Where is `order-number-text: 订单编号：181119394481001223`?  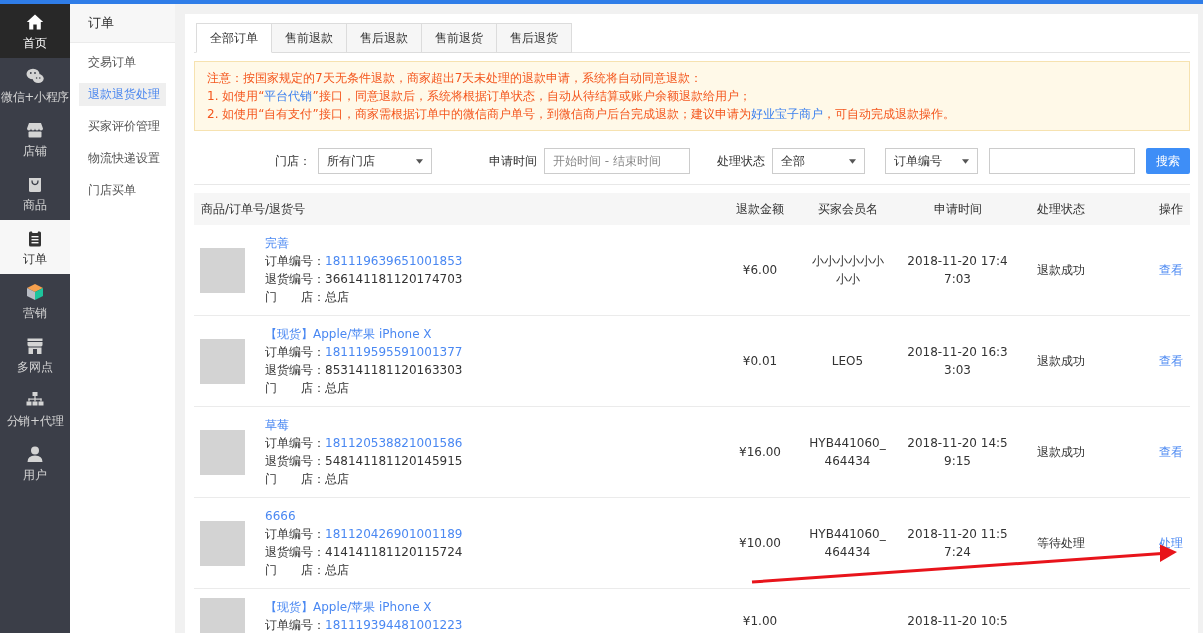
order-number-text: 订单编号：181119394481001223 is located at coordinates (364, 625).